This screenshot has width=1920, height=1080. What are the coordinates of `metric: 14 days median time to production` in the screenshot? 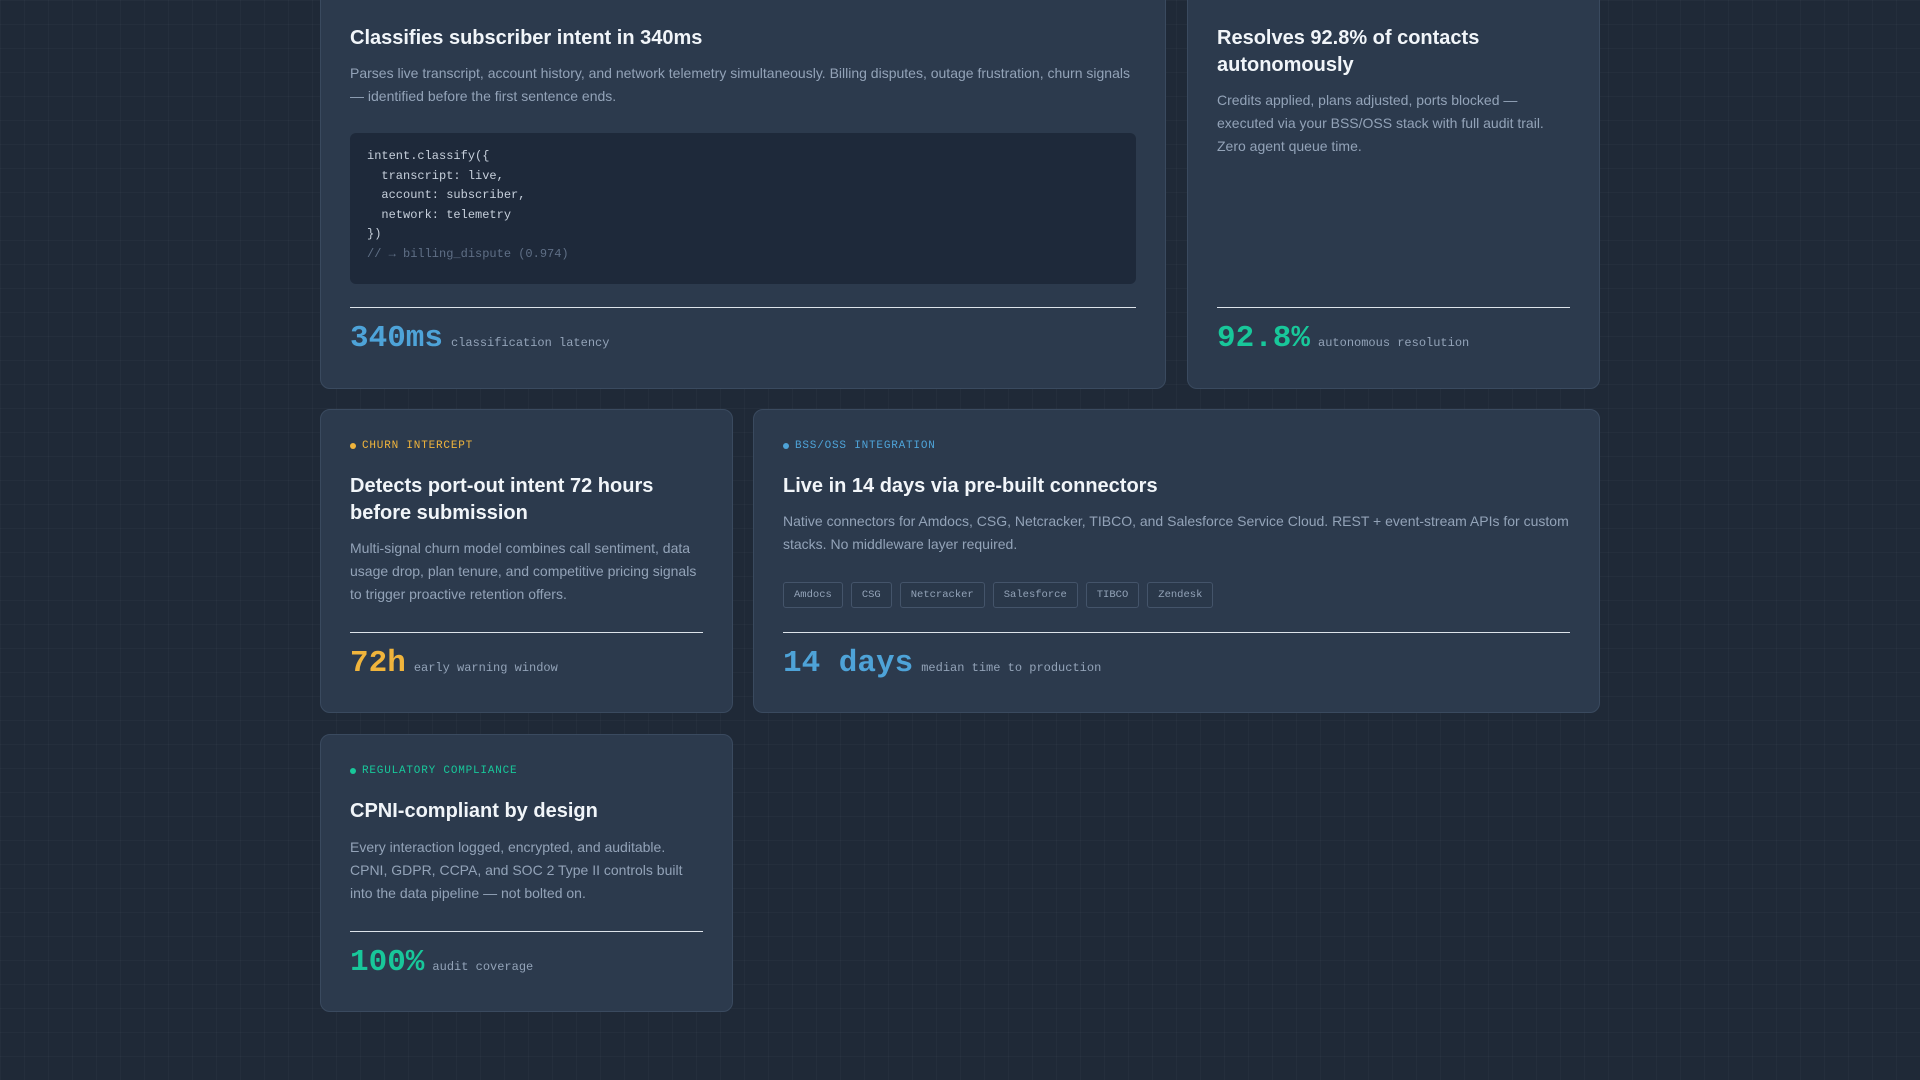 It's located at (942, 663).